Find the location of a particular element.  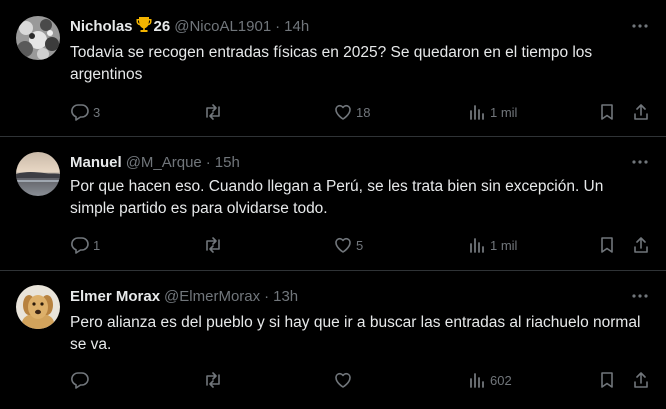

avatar-dog-icon is located at coordinates (38, 307).